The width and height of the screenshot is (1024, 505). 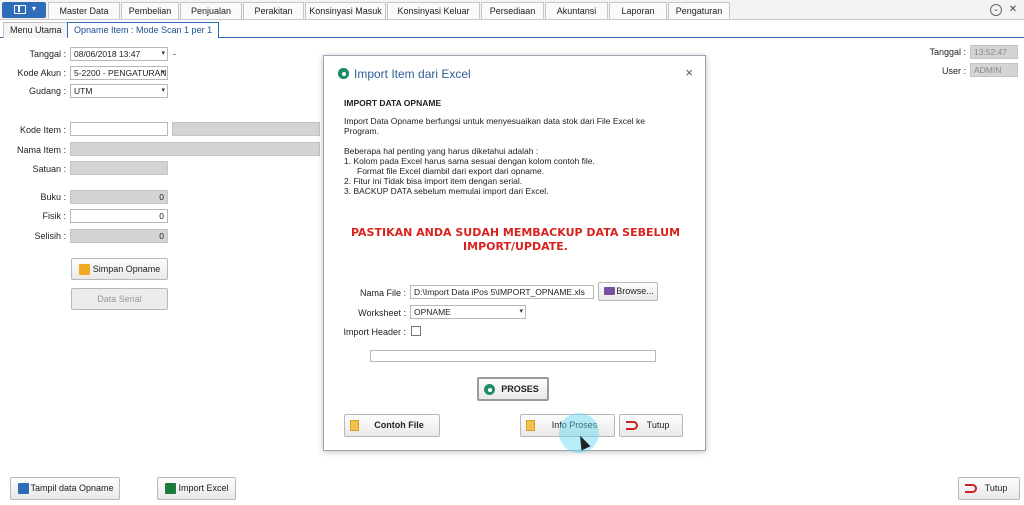 I want to click on tanggal-value: 08/06/2018 13:47, so click(x=107, y=54).